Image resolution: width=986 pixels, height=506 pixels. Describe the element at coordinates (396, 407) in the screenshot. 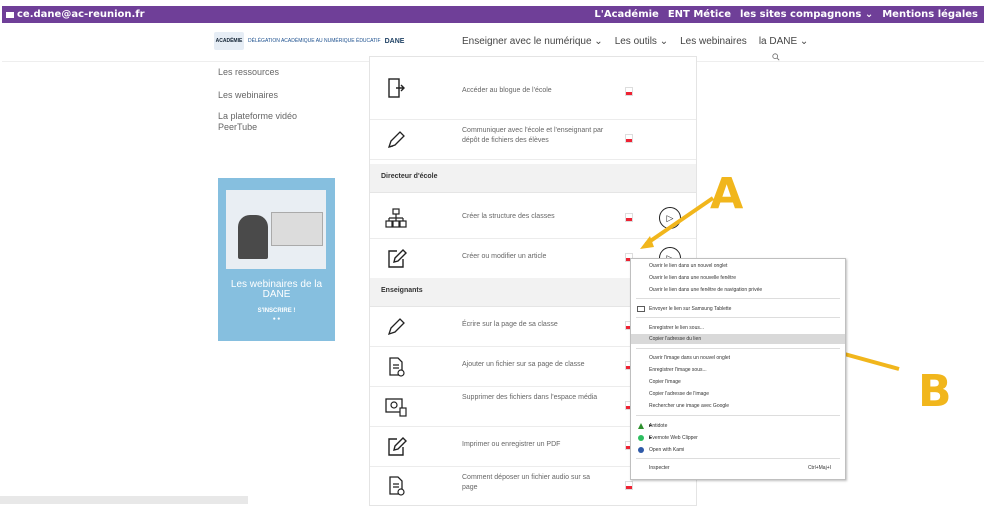

I see `media-delete-icon` at that location.